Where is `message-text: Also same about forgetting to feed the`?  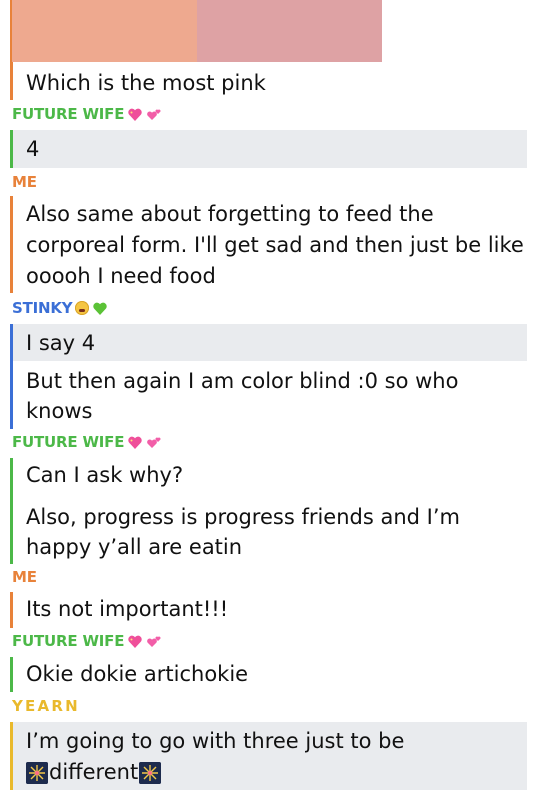
message-text: Also same about forgetting to feed the is located at coordinates (230, 214).